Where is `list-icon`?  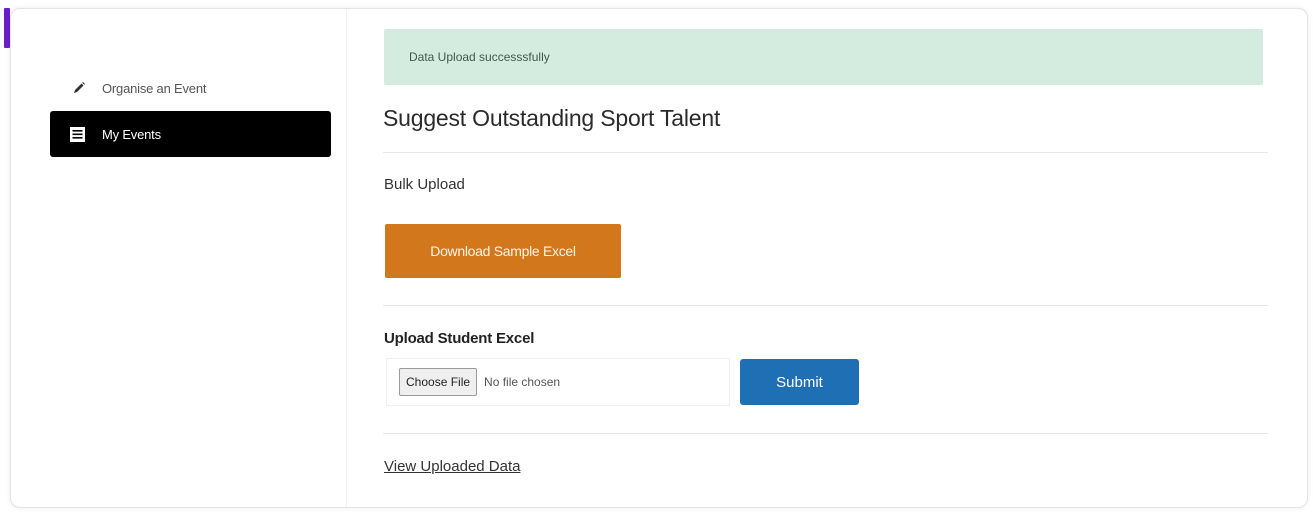 list-icon is located at coordinates (77, 134).